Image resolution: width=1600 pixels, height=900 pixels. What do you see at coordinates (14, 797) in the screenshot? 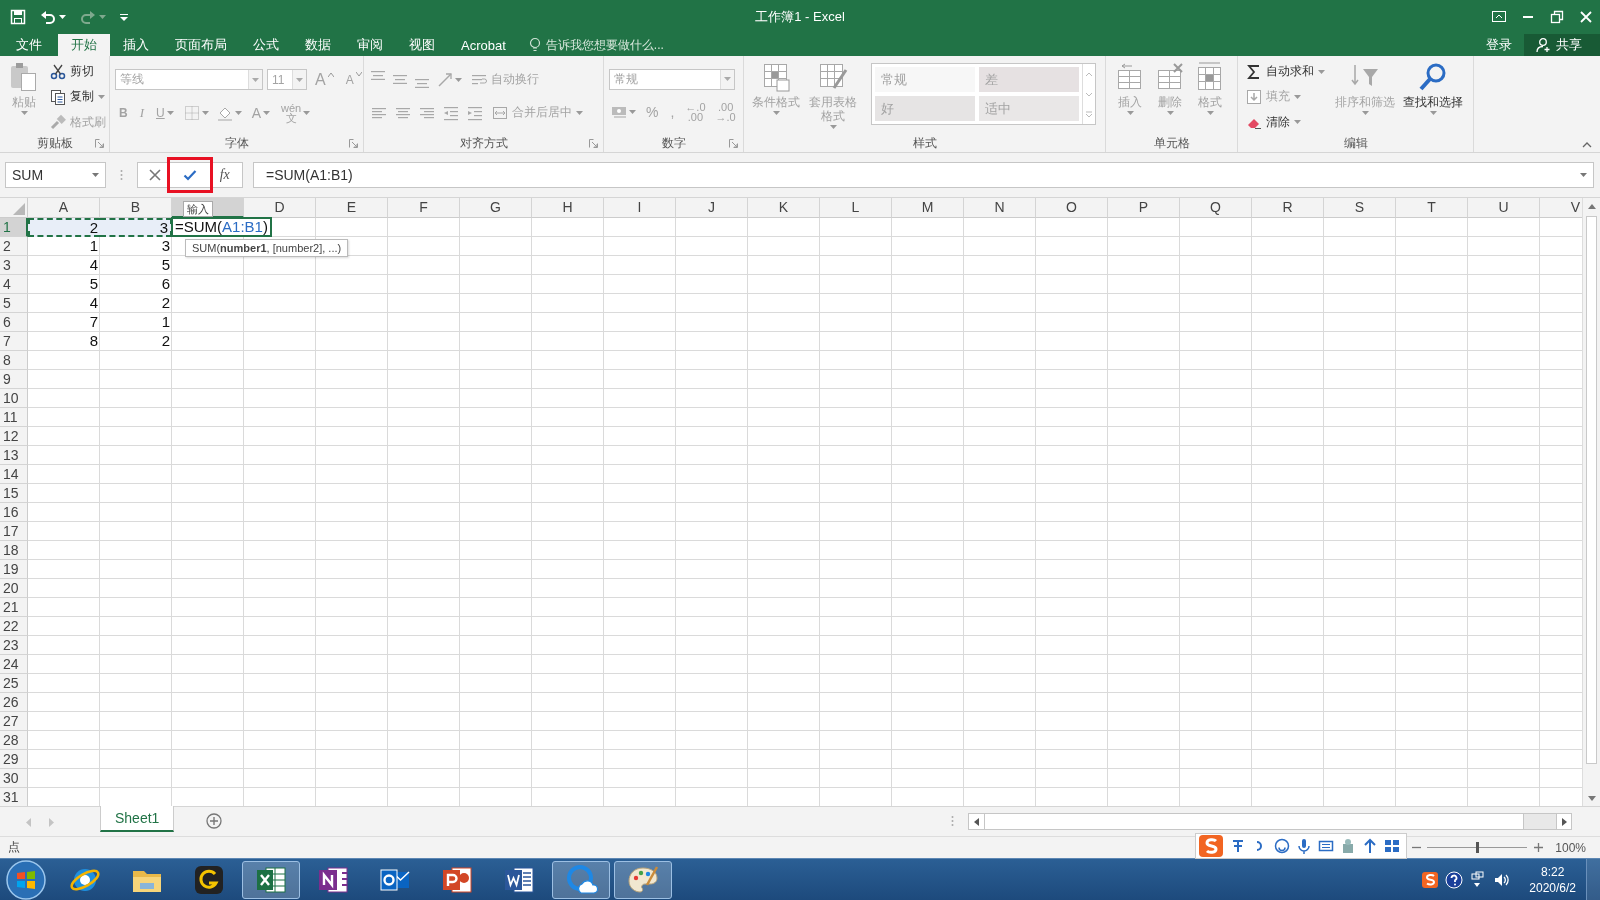
I see `row-header: 31` at bounding box center [14, 797].